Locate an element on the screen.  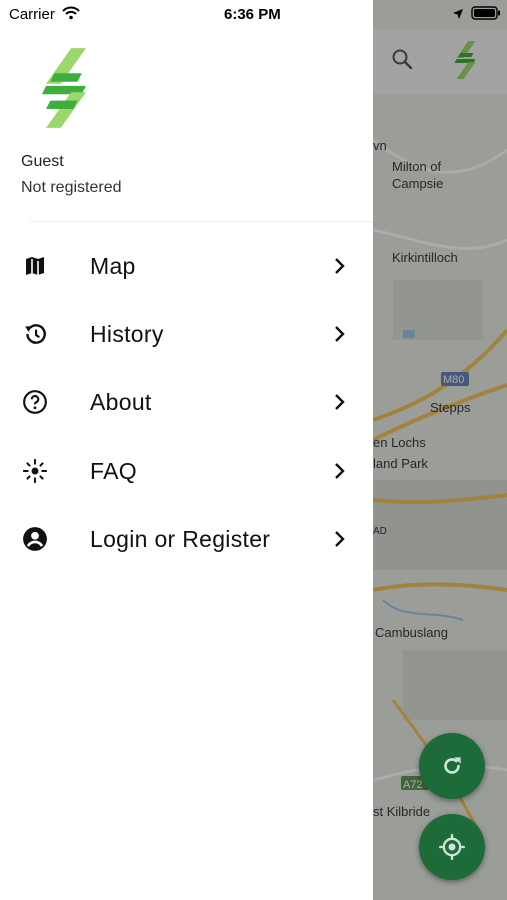
my-location-button is located at coordinates (452, 847).